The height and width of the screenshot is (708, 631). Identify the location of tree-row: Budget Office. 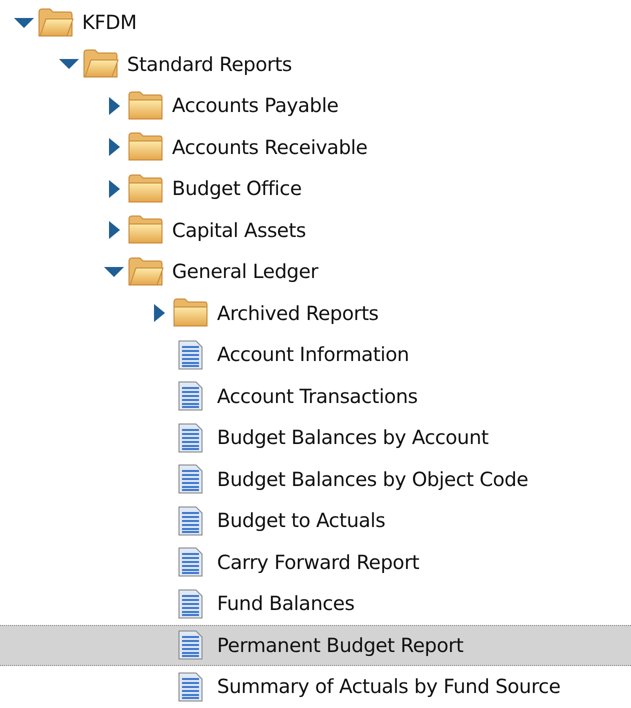
(315, 189).